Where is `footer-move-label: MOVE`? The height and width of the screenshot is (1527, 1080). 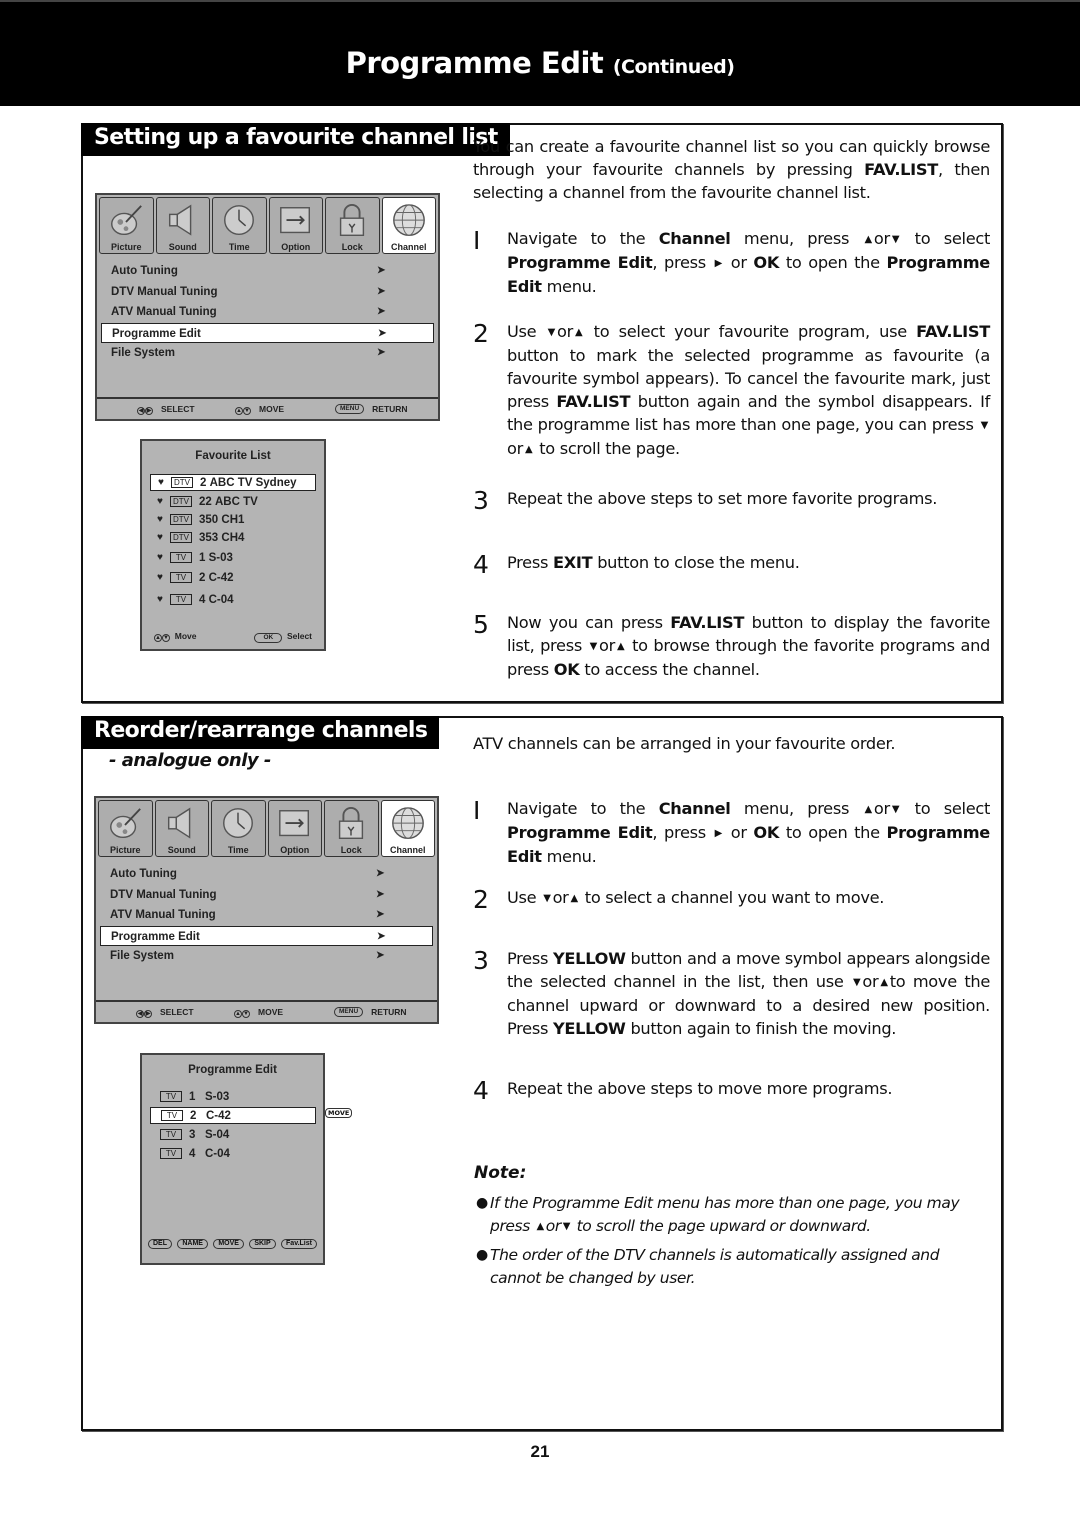 footer-move-label: MOVE is located at coordinates (271, 1012).